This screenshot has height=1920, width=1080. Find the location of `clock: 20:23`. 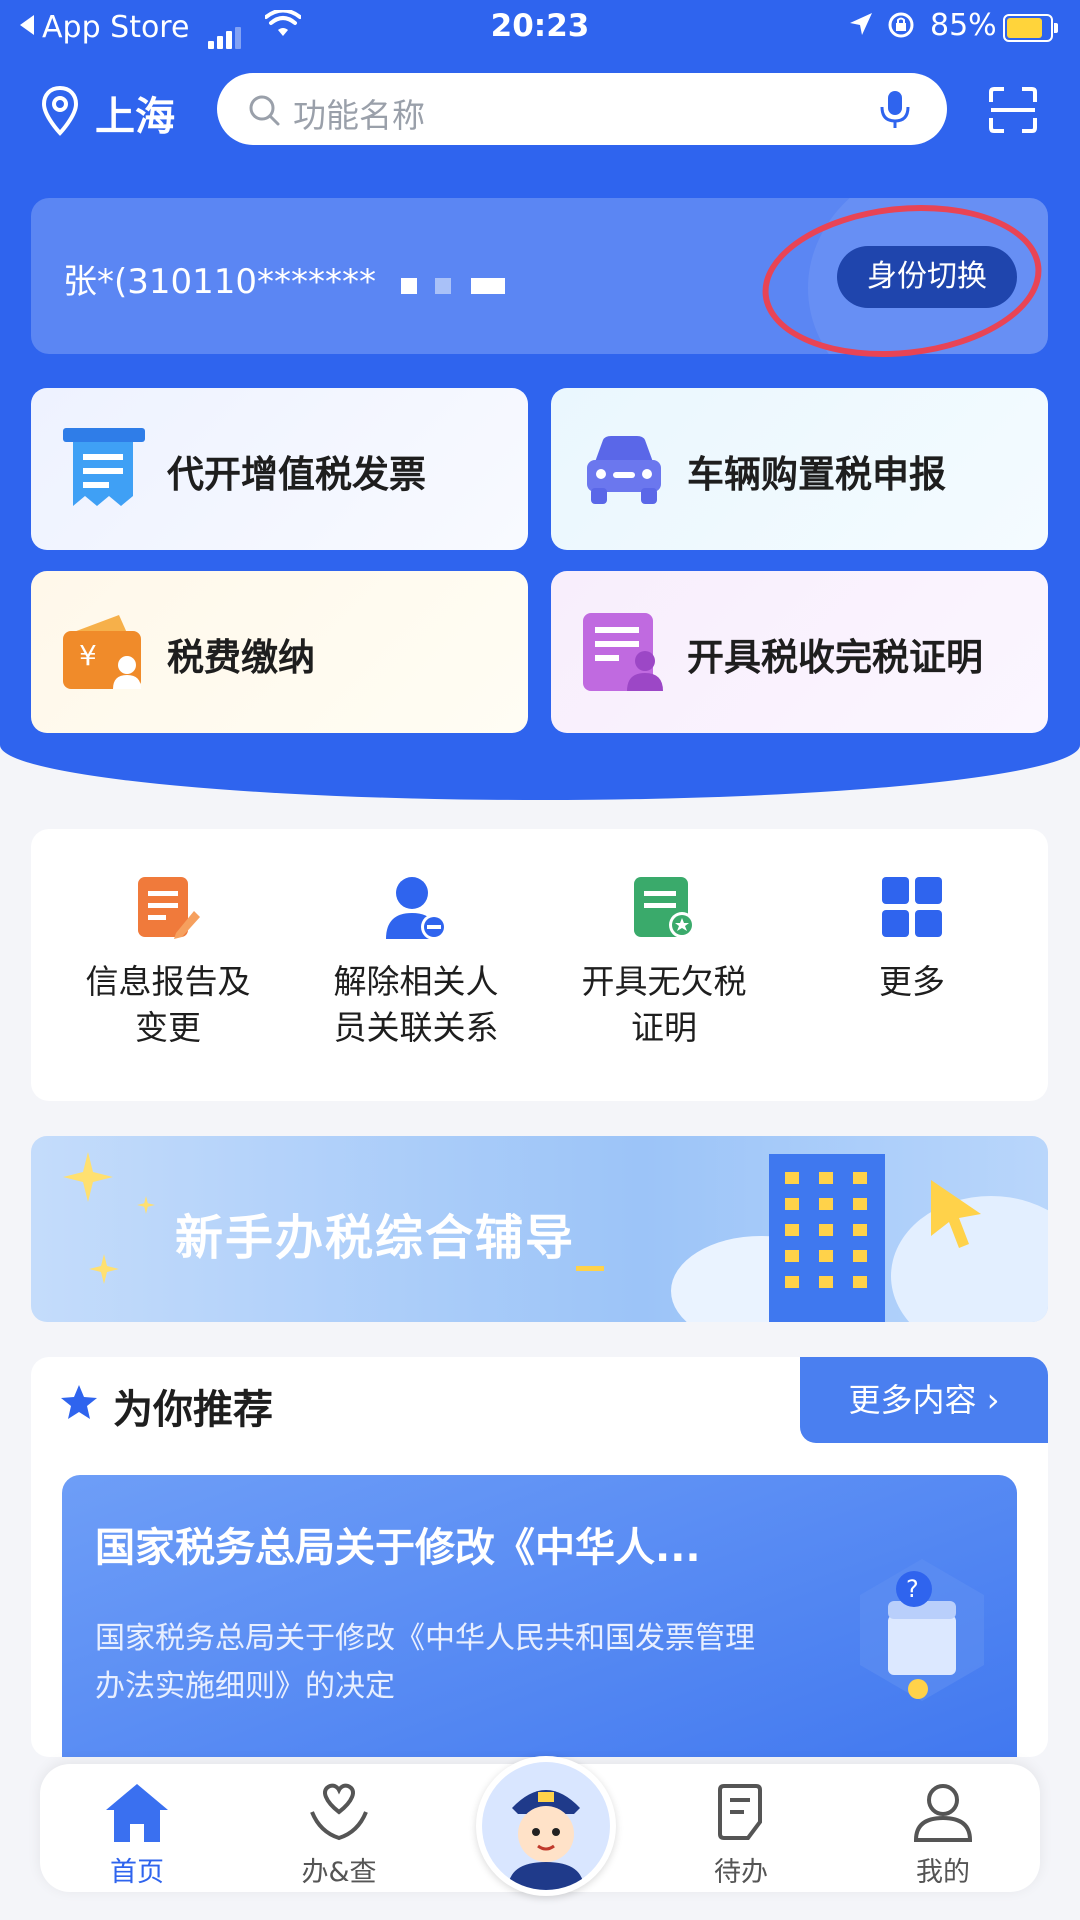

clock: 20:23 is located at coordinates (540, 26).